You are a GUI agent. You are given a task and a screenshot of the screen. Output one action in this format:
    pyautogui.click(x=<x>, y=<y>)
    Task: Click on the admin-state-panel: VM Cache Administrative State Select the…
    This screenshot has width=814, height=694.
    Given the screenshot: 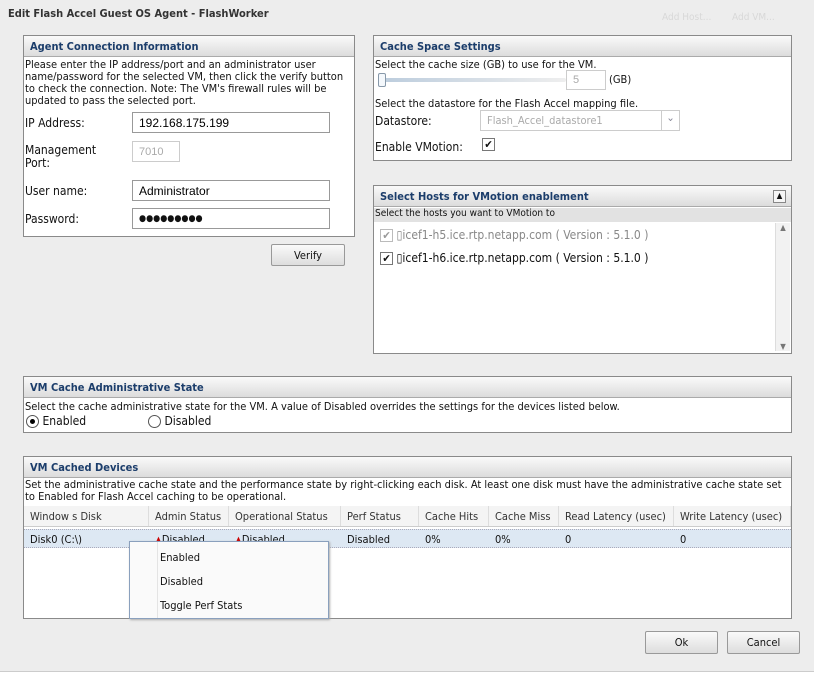 What is the action you would take?
    pyautogui.click(x=407, y=404)
    